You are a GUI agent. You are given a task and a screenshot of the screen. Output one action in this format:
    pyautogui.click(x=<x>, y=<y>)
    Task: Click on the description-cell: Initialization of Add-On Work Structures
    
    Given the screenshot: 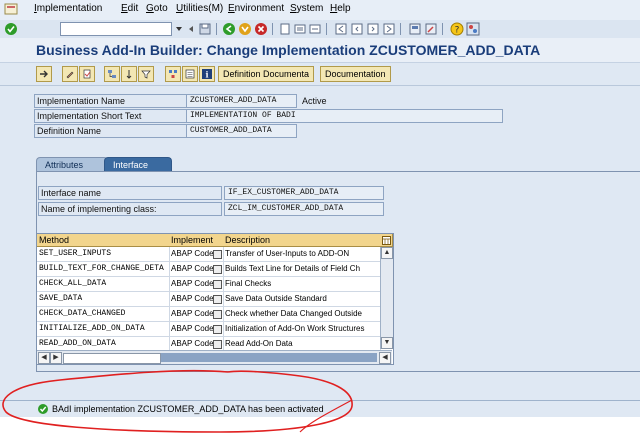 What is the action you would take?
    pyautogui.click(x=302, y=329)
    